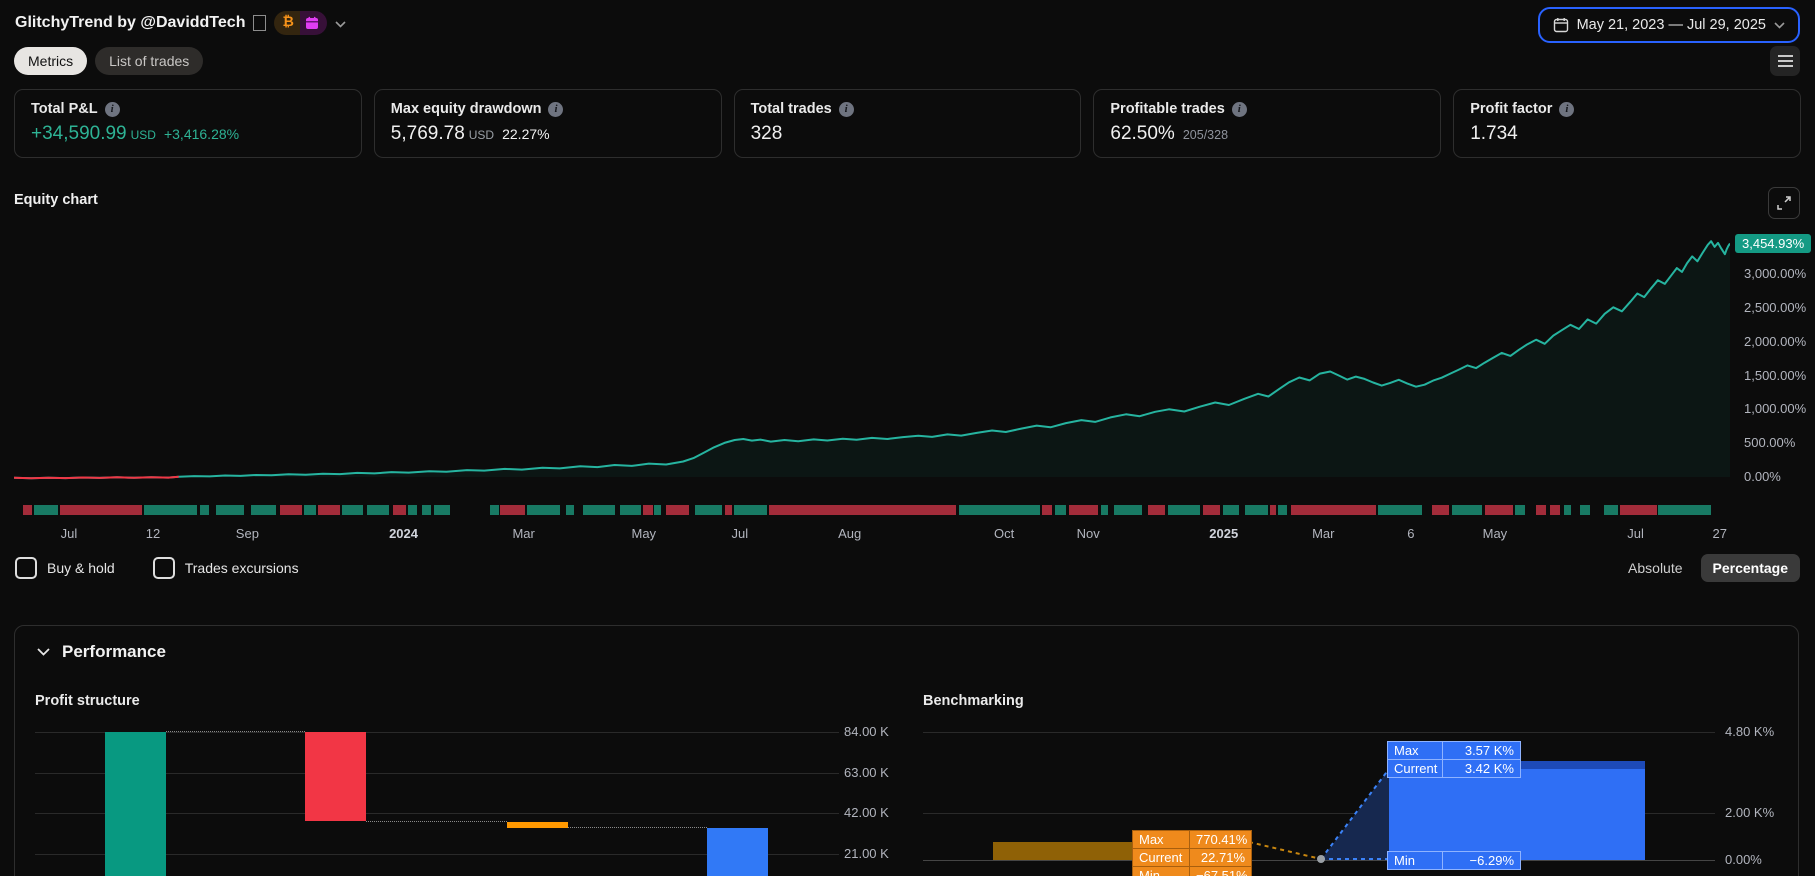 Image resolution: width=1815 pixels, height=876 pixels. I want to click on date-range-label: May 21, 2023 — Jul 29, 2025, so click(1671, 25).